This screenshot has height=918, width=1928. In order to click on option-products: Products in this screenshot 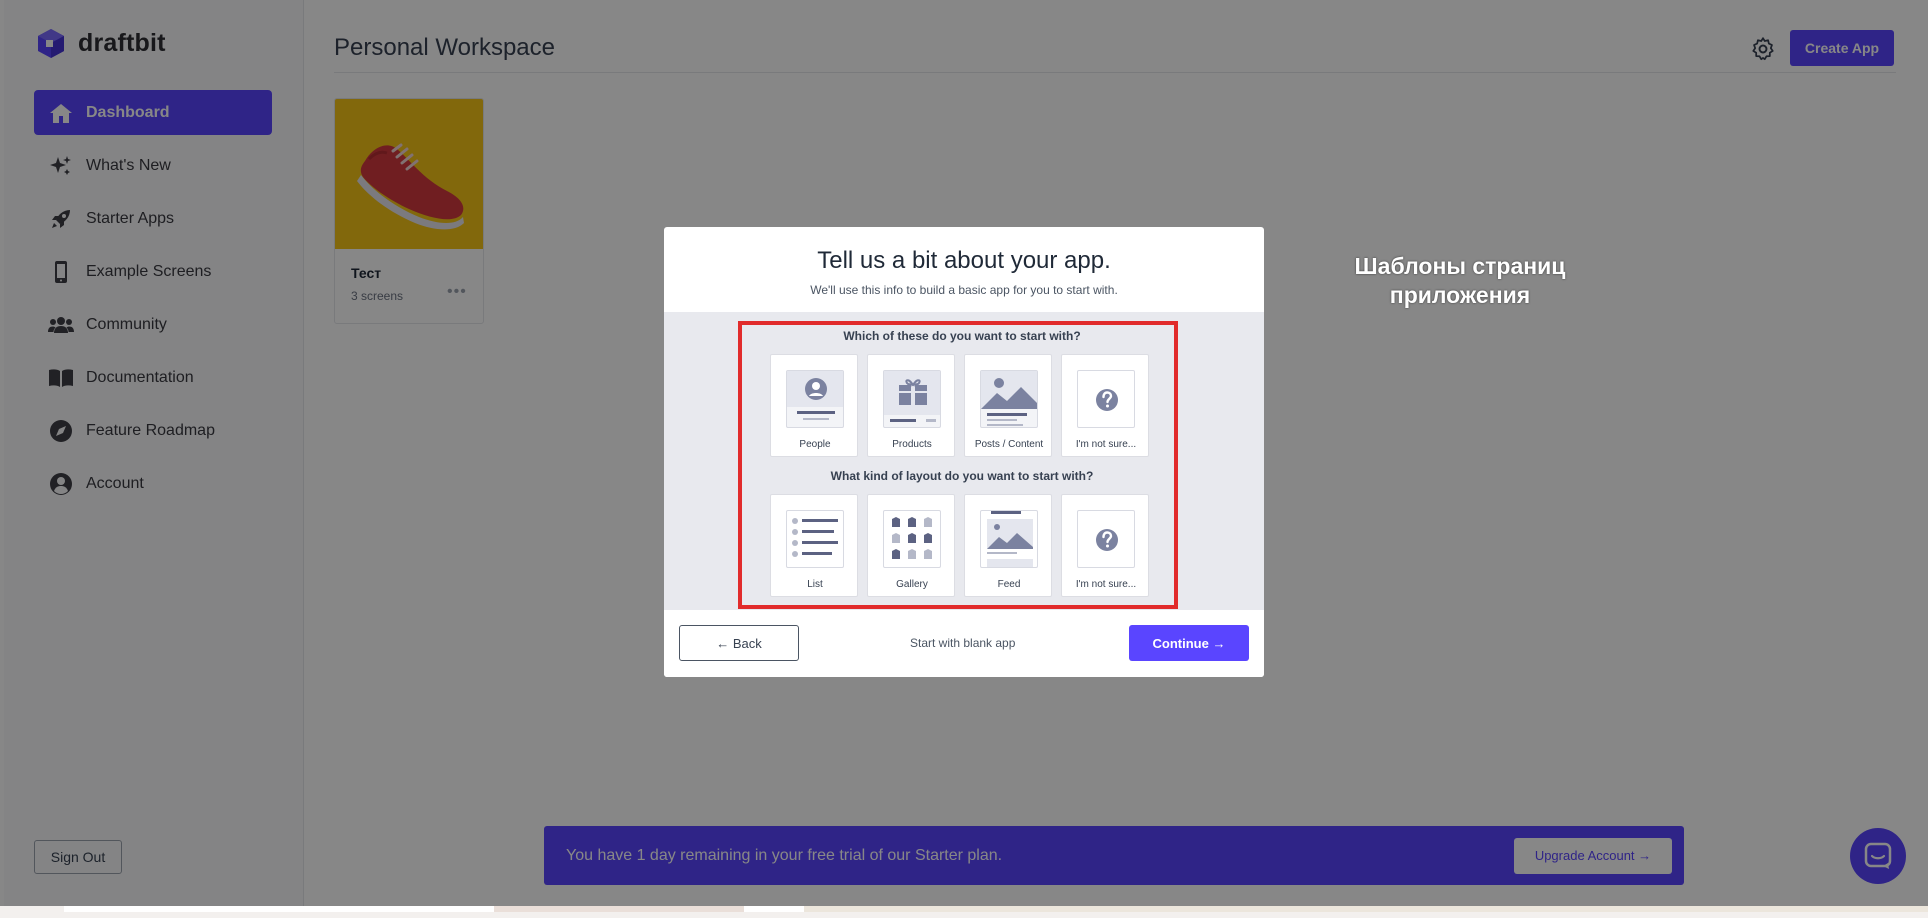, I will do `click(911, 405)`.